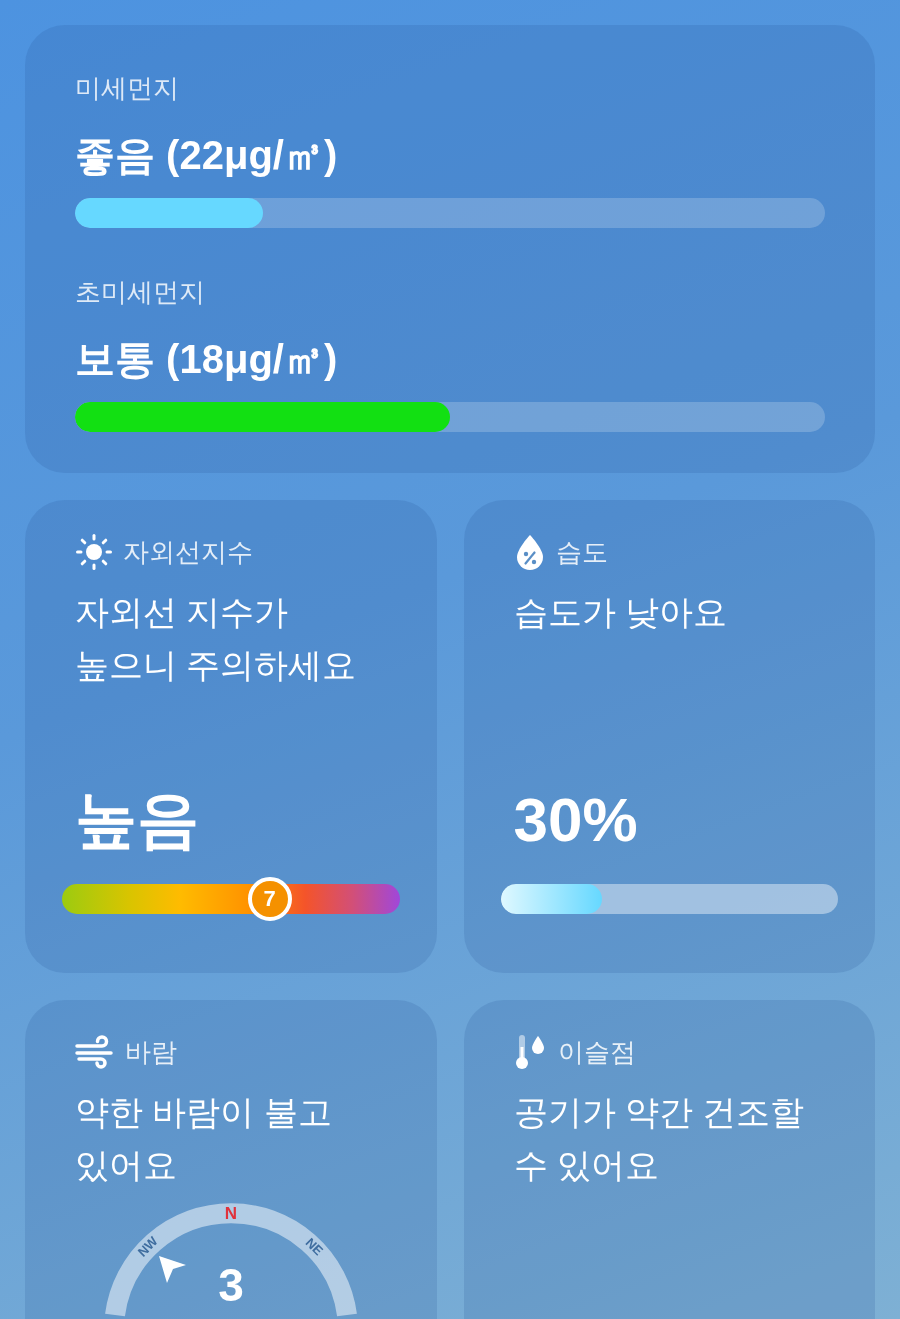  I want to click on humidity-value: 30%, so click(576, 820).